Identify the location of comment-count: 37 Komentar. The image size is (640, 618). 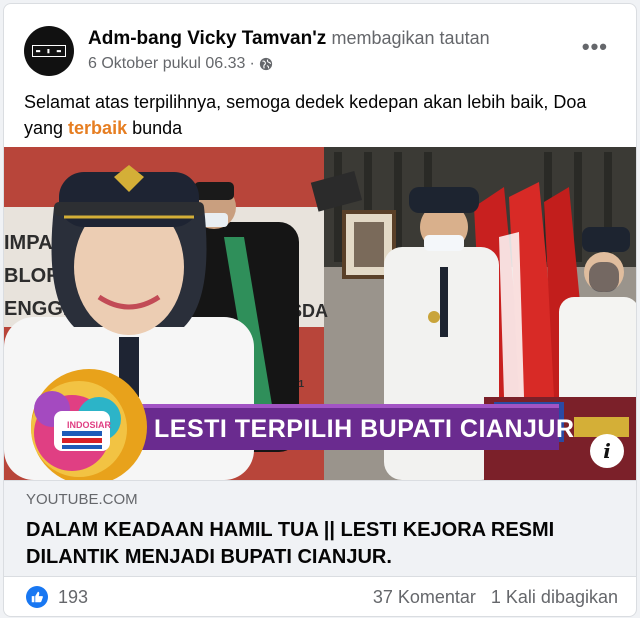
(424, 597).